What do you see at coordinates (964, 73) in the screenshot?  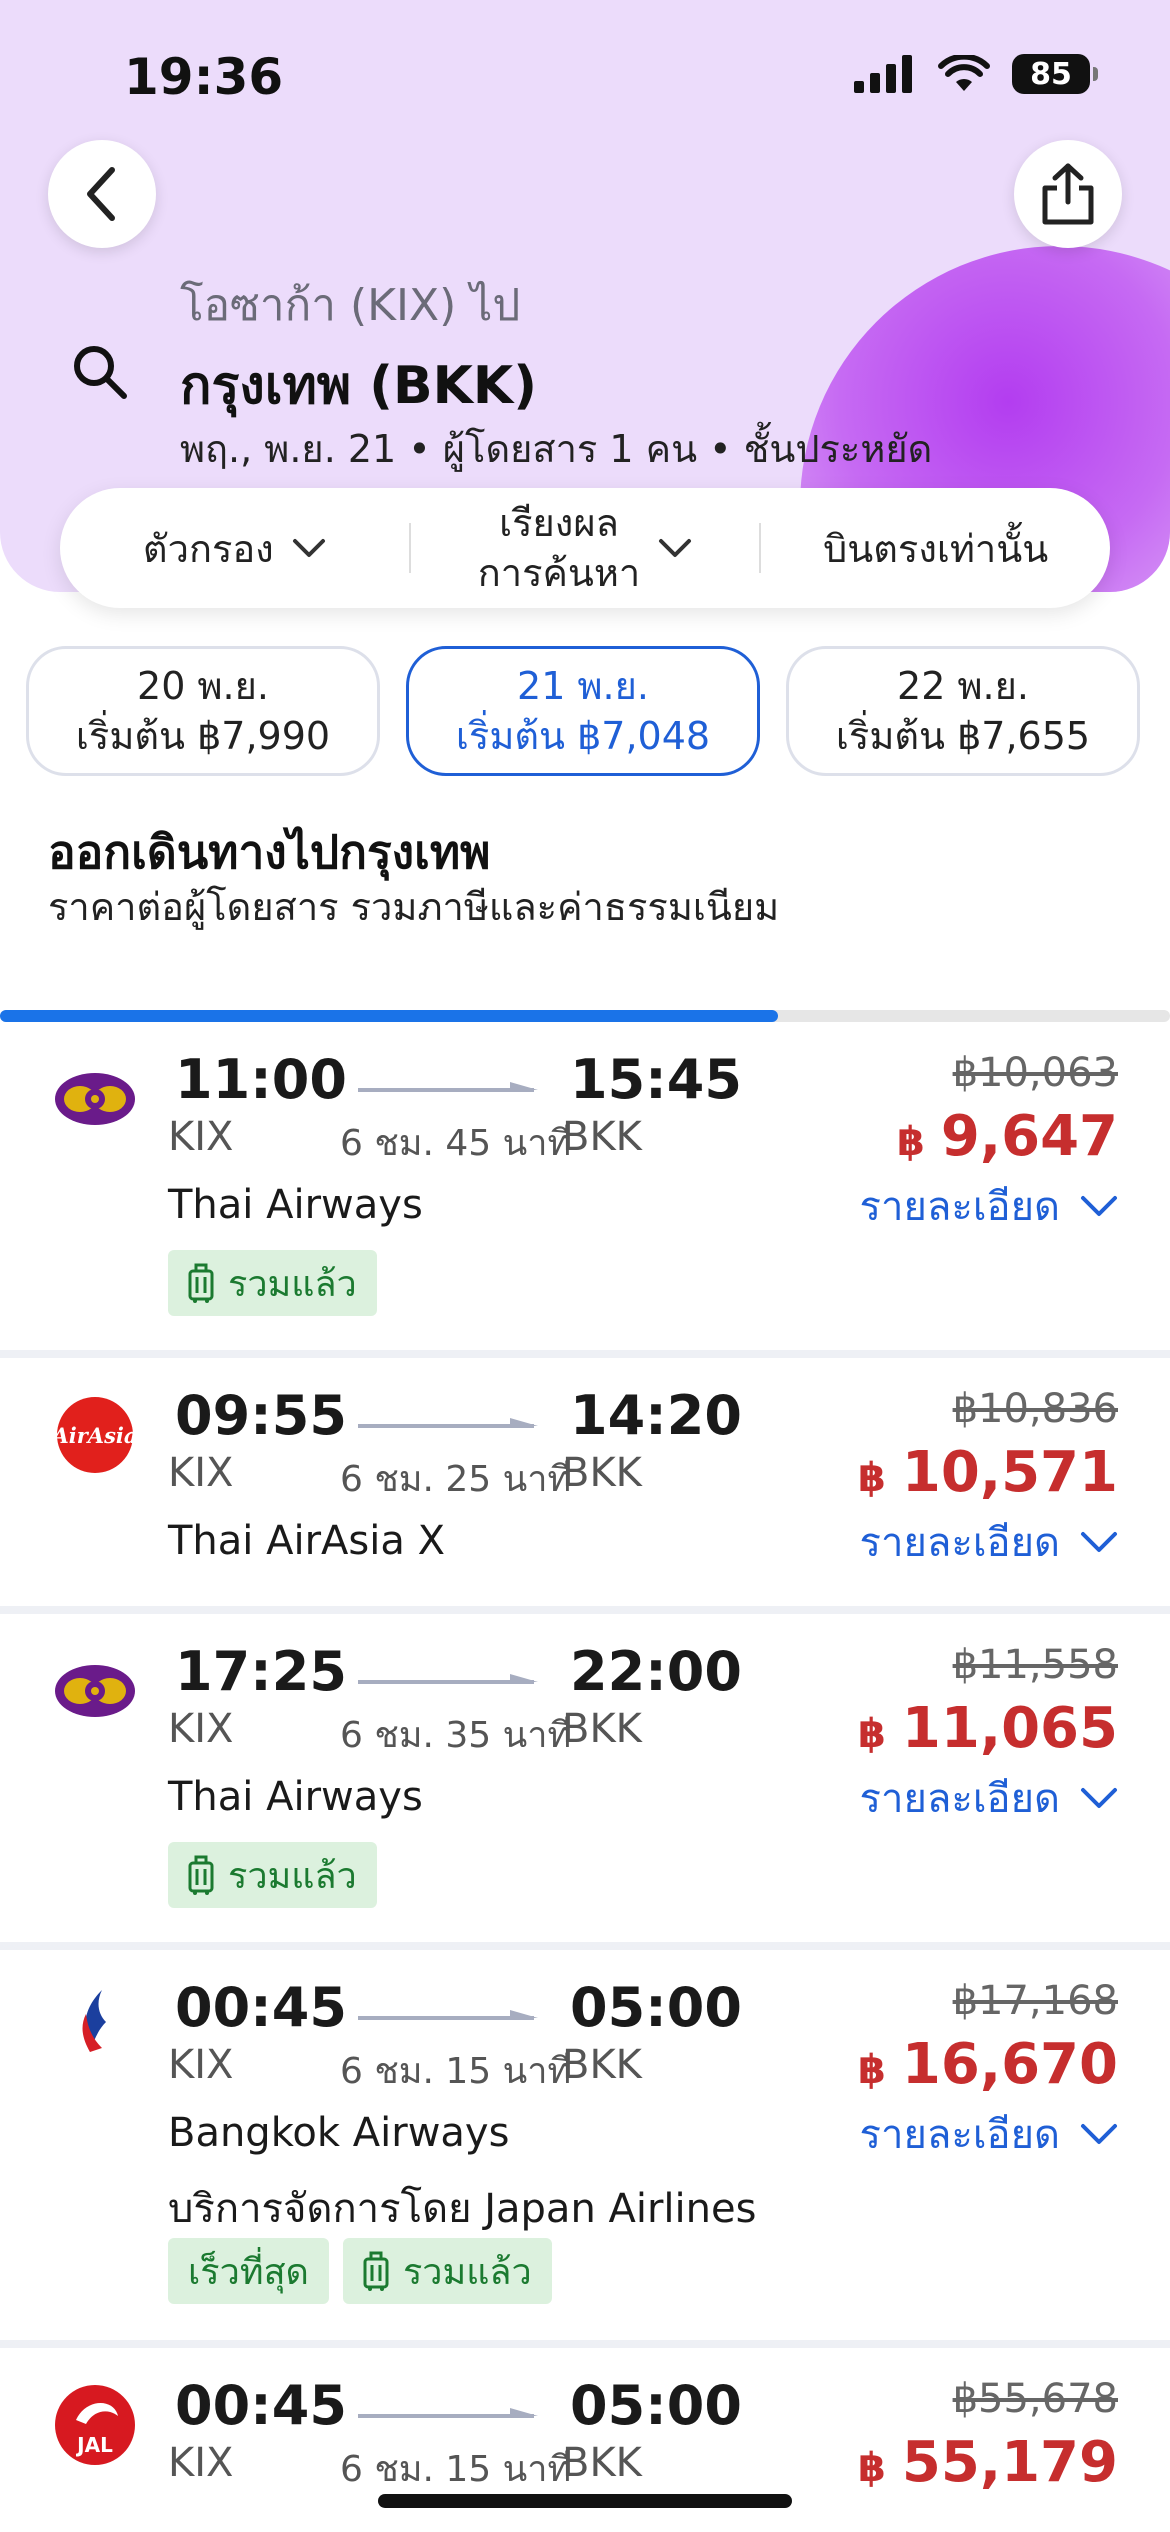 I see `wifi-icon` at bounding box center [964, 73].